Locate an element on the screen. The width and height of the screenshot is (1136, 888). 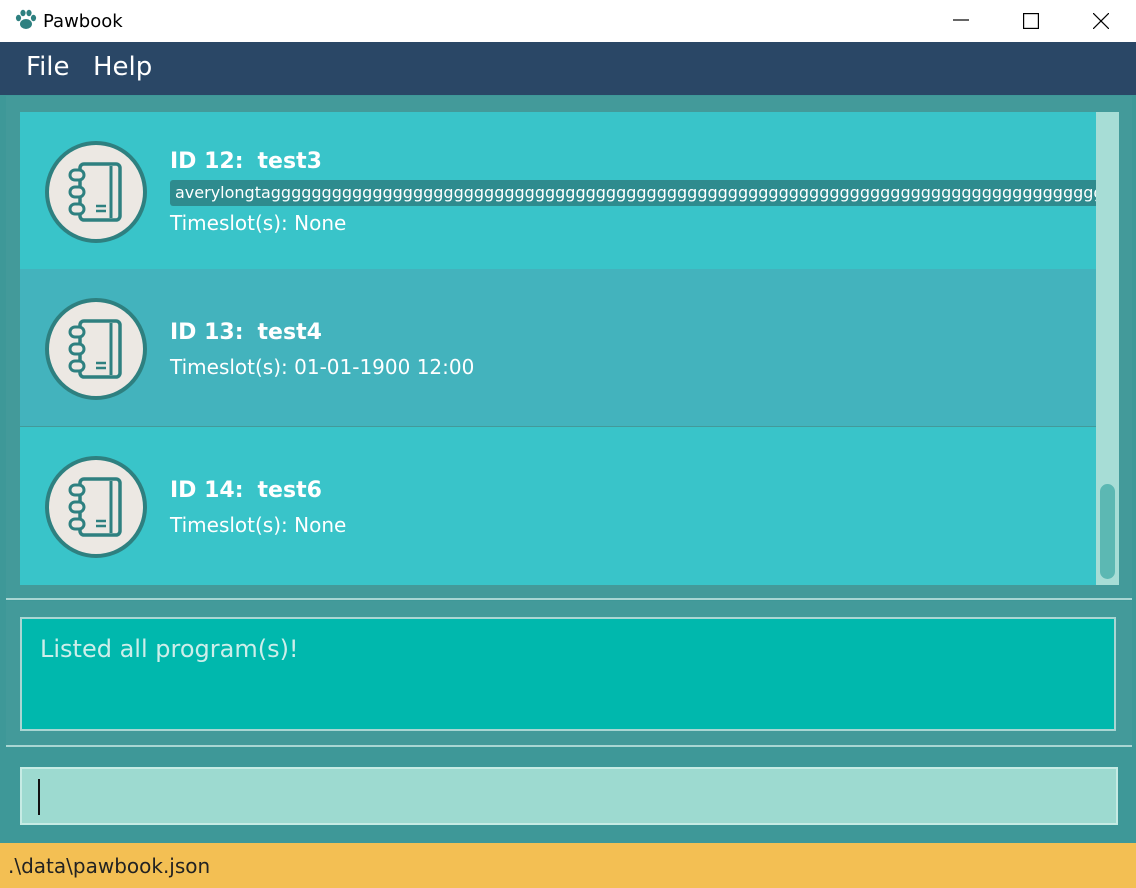
program-title: ID 13: test4 is located at coordinates (246, 332).